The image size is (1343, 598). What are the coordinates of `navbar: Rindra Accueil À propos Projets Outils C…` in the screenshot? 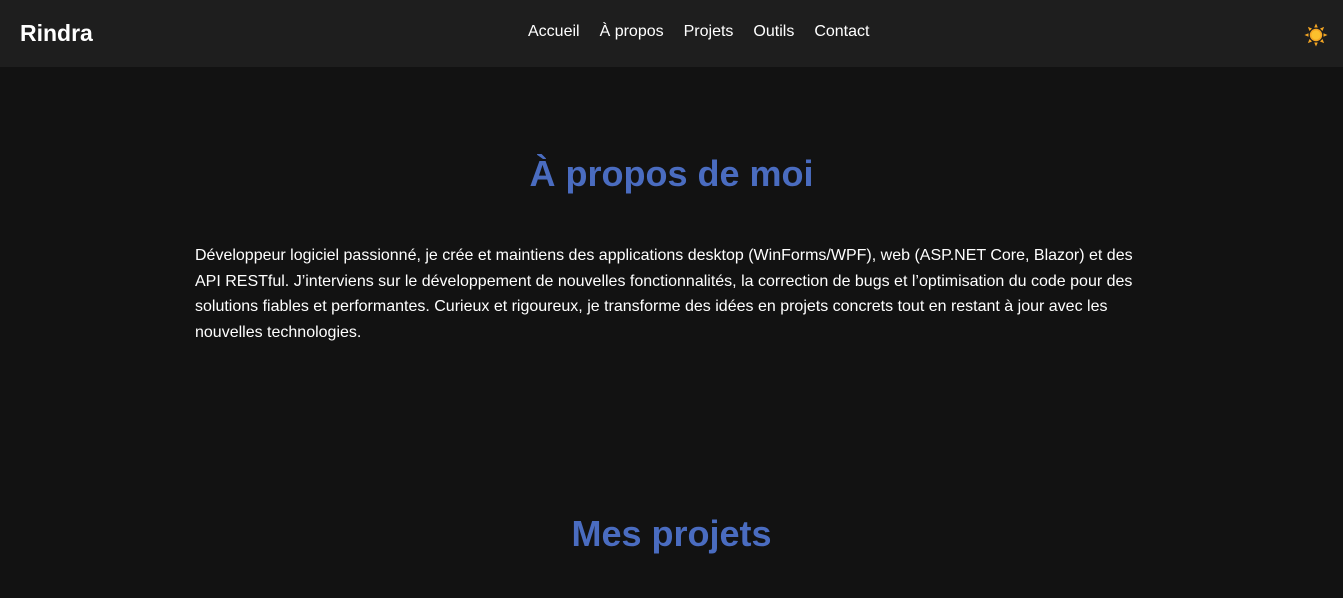 It's located at (671, 33).